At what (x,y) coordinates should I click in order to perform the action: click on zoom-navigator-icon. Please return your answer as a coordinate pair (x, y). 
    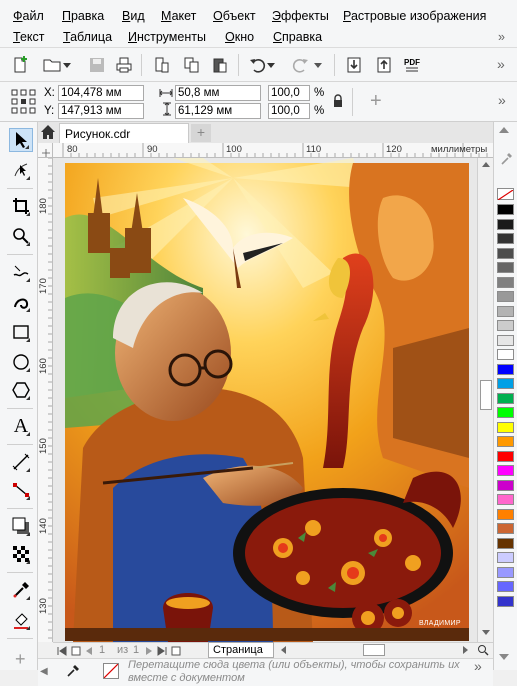
    Looking at the image, I should click on (483, 651).